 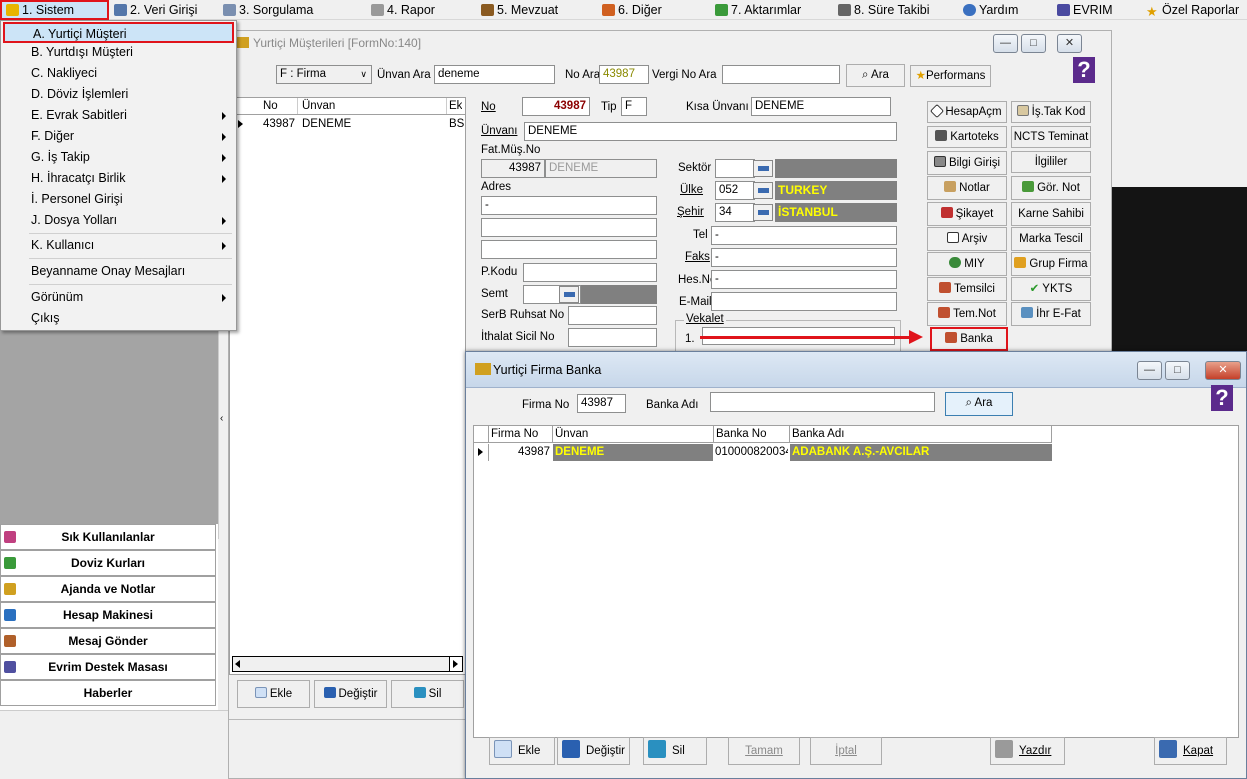 What do you see at coordinates (967, 163) in the screenshot?
I see `bilgi-girisi-button: Bilgi Girişi` at bounding box center [967, 163].